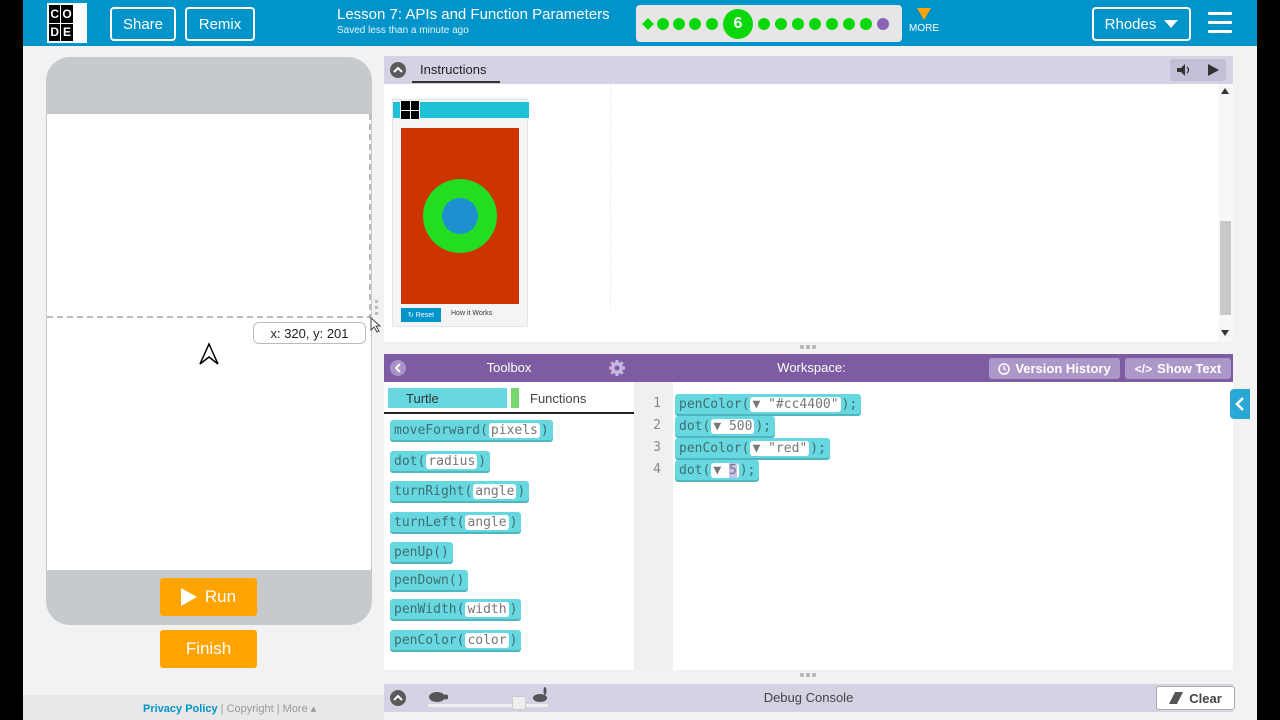 Image resolution: width=1280 pixels, height=720 pixels. I want to click on block-arg: ▼ 5, so click(725, 470).